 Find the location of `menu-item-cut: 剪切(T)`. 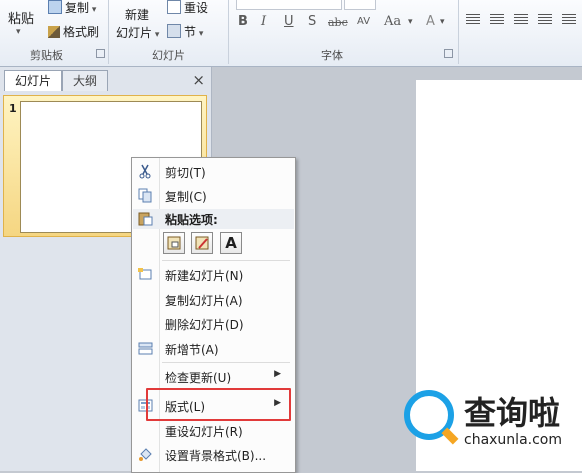

menu-item-cut: 剪切(T) is located at coordinates (213, 172).